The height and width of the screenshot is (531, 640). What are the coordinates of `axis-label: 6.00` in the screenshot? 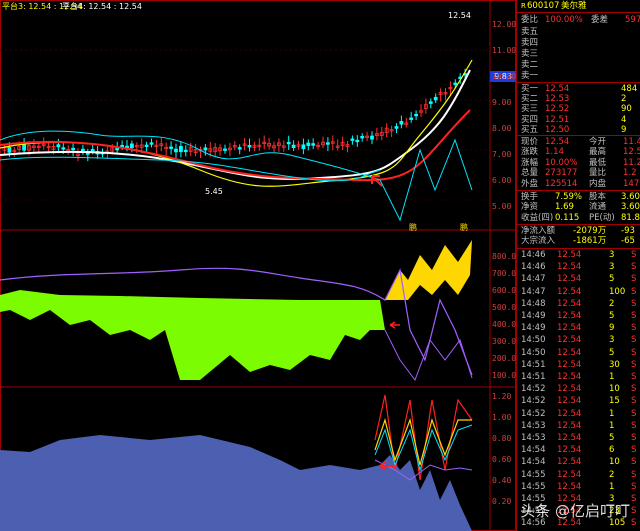 It's located at (502, 180).